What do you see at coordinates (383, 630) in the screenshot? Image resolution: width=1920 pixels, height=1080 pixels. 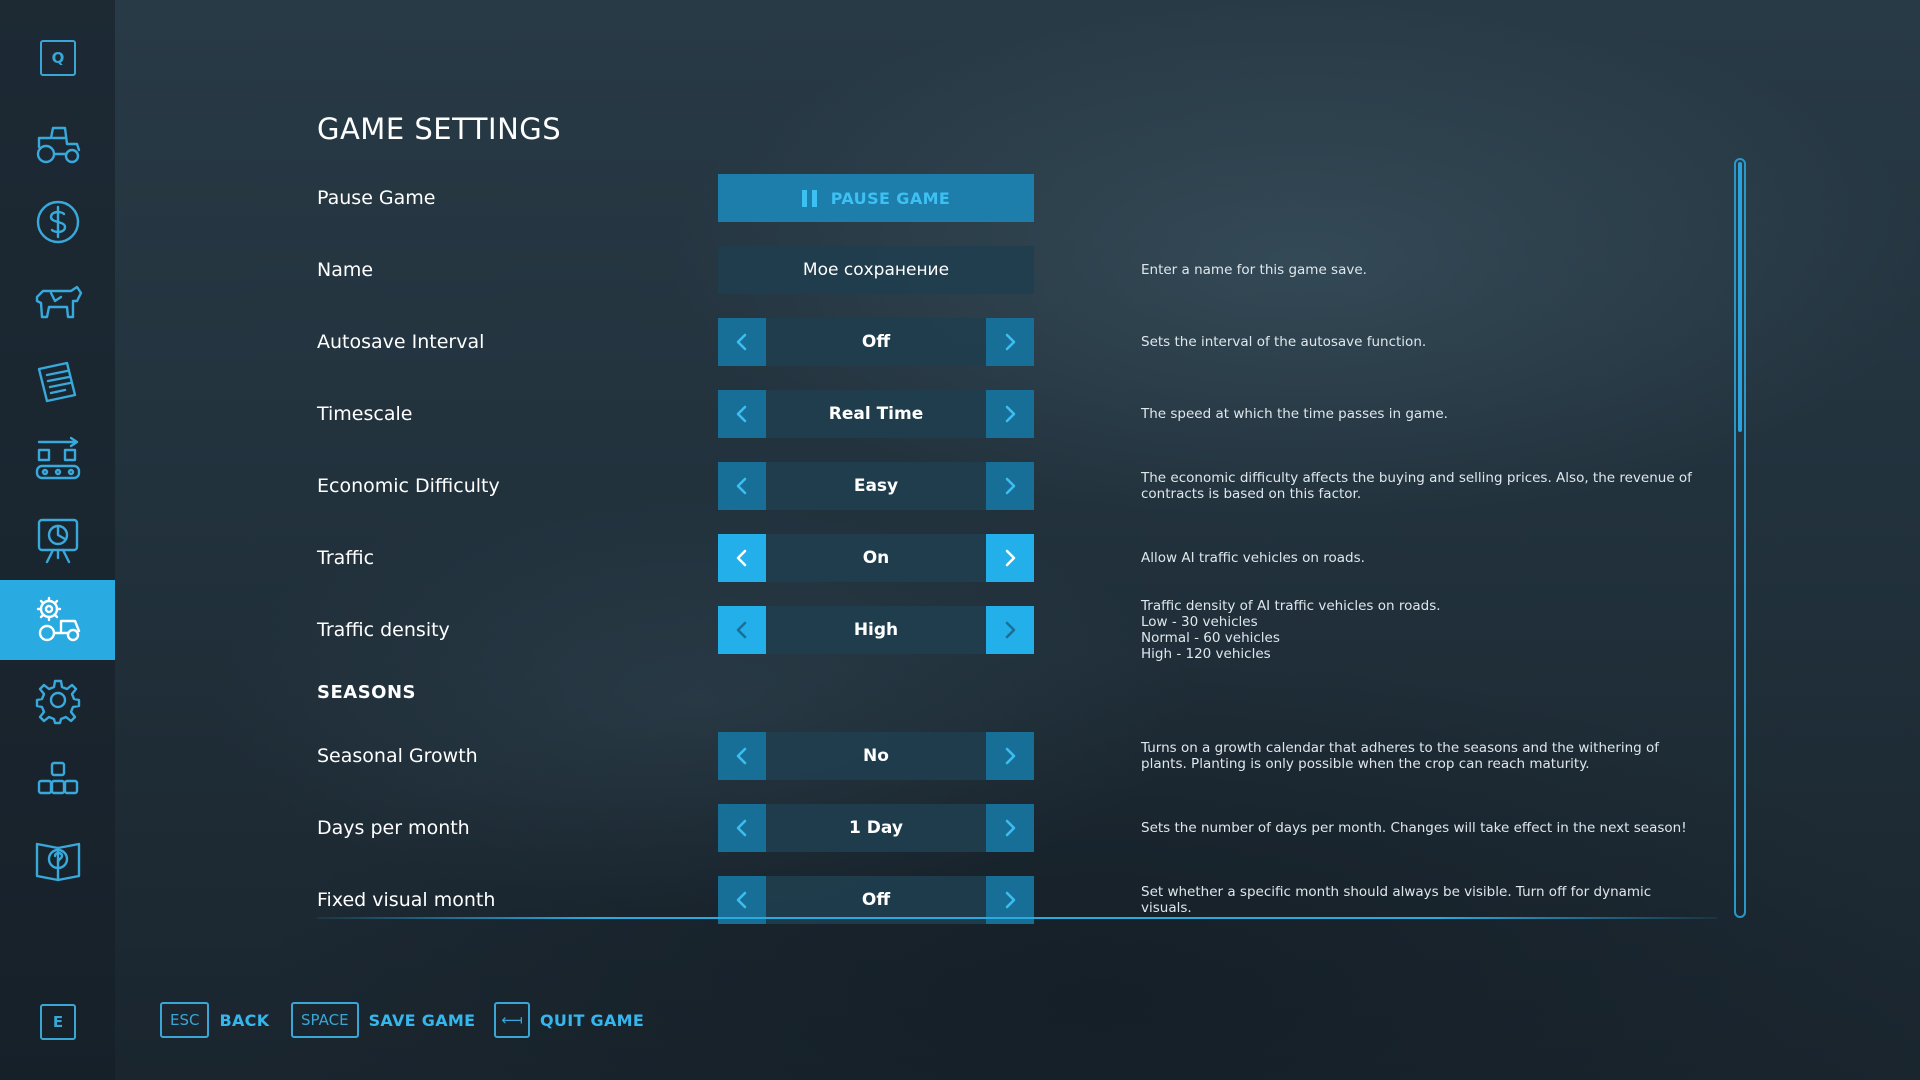 I see `setting-label: Traffic density` at bounding box center [383, 630].